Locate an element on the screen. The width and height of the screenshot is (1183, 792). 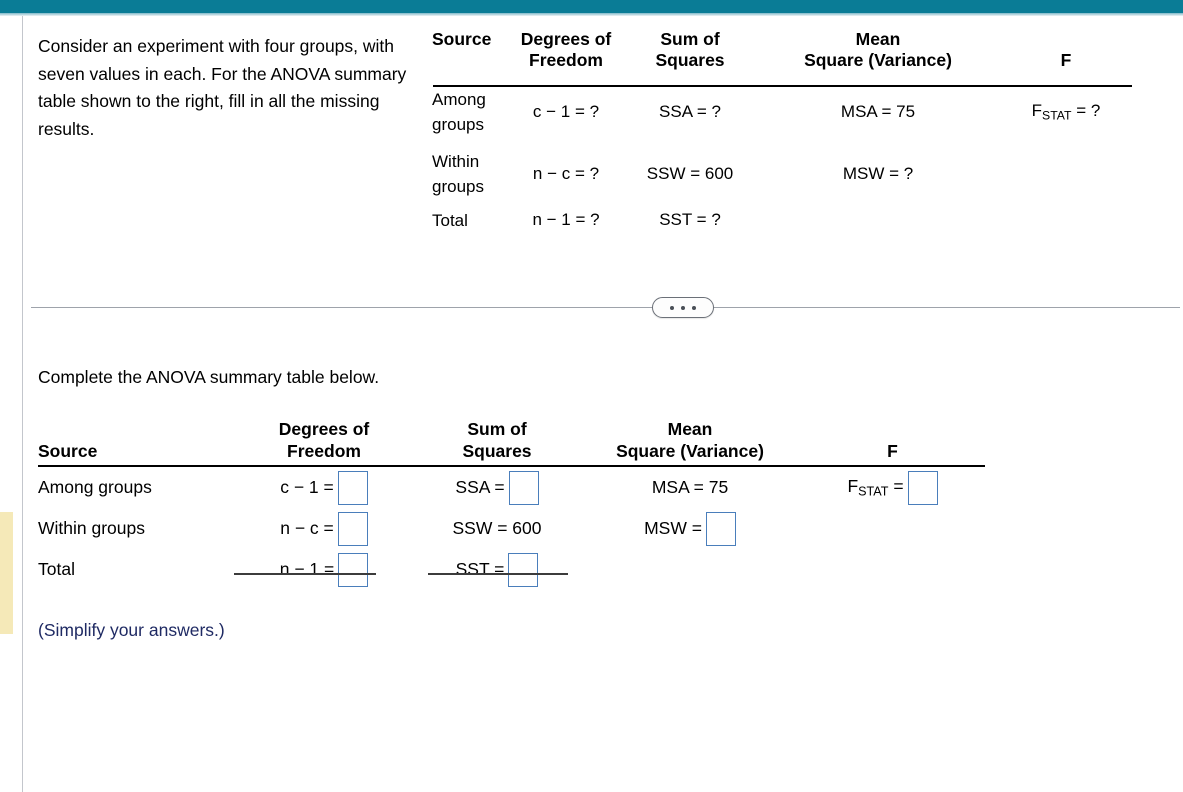
table-row: Within groups n − c = SSW = 600 MSW = is located at coordinates (513, 528).